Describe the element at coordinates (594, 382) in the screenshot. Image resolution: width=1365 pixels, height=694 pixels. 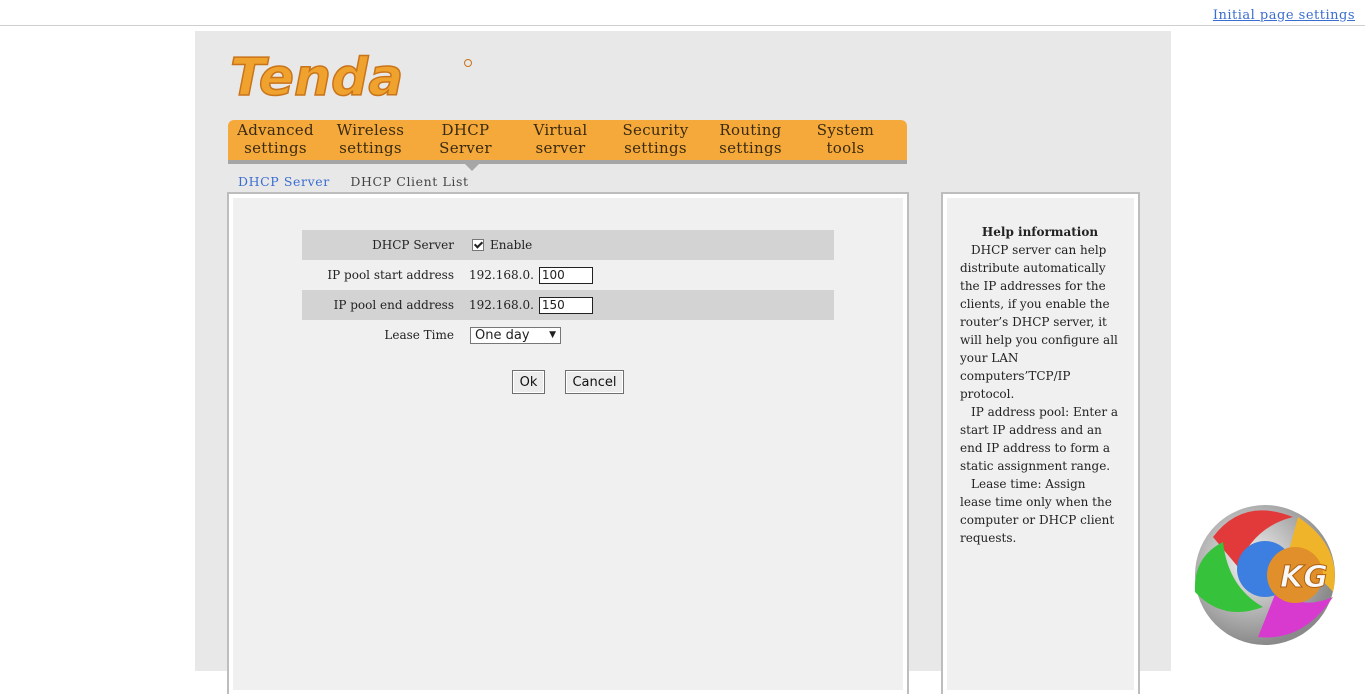
I see `cancel-button: Cancel` at that location.